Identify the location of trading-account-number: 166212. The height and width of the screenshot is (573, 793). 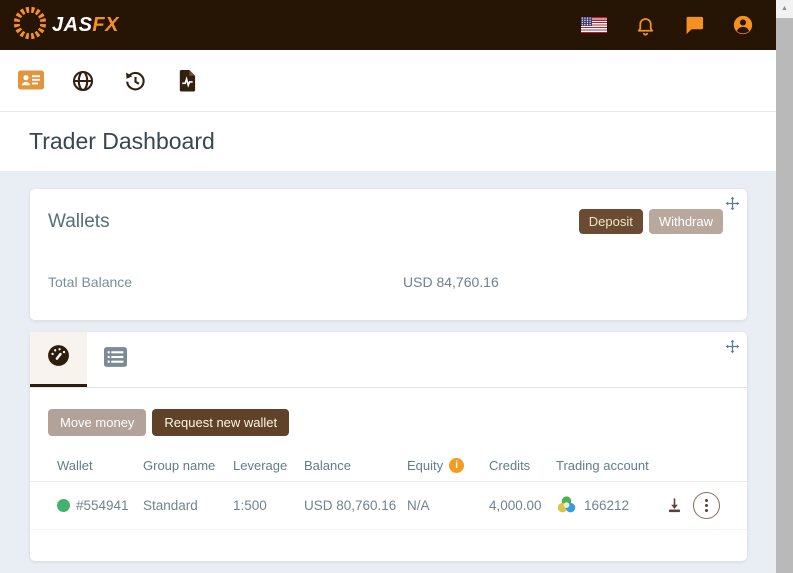
(607, 505).